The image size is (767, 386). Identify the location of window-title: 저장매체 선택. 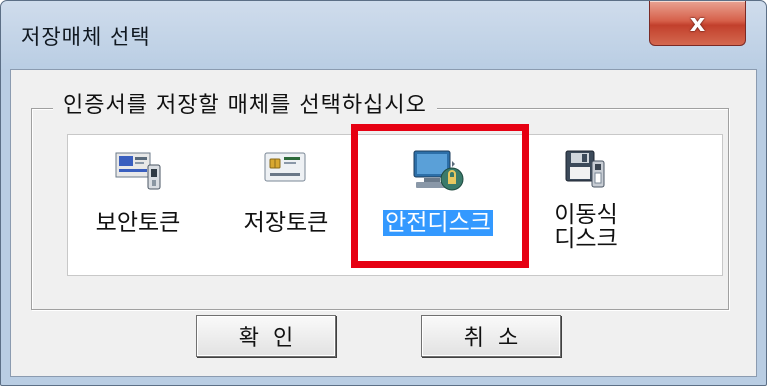
(86, 37).